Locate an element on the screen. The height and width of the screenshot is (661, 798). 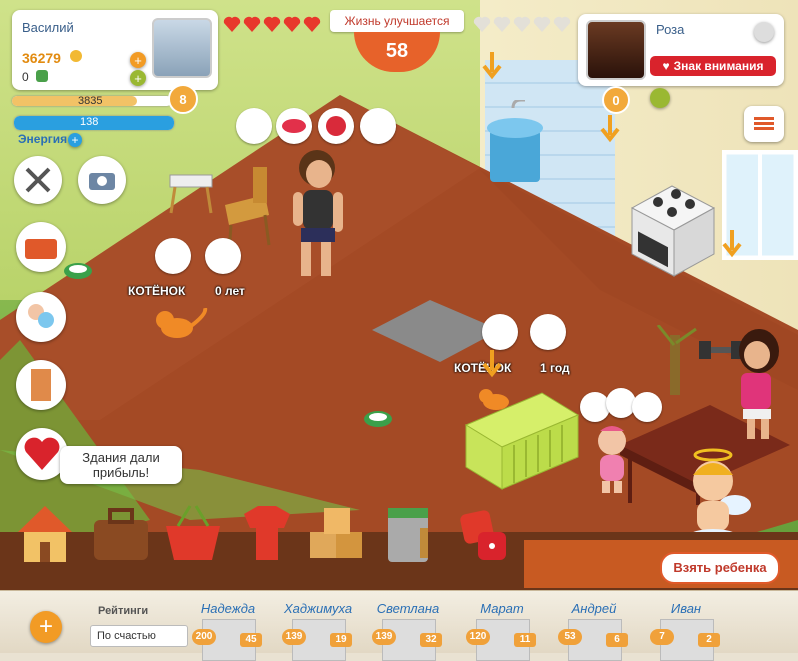
menu-button is located at coordinates (764, 124).